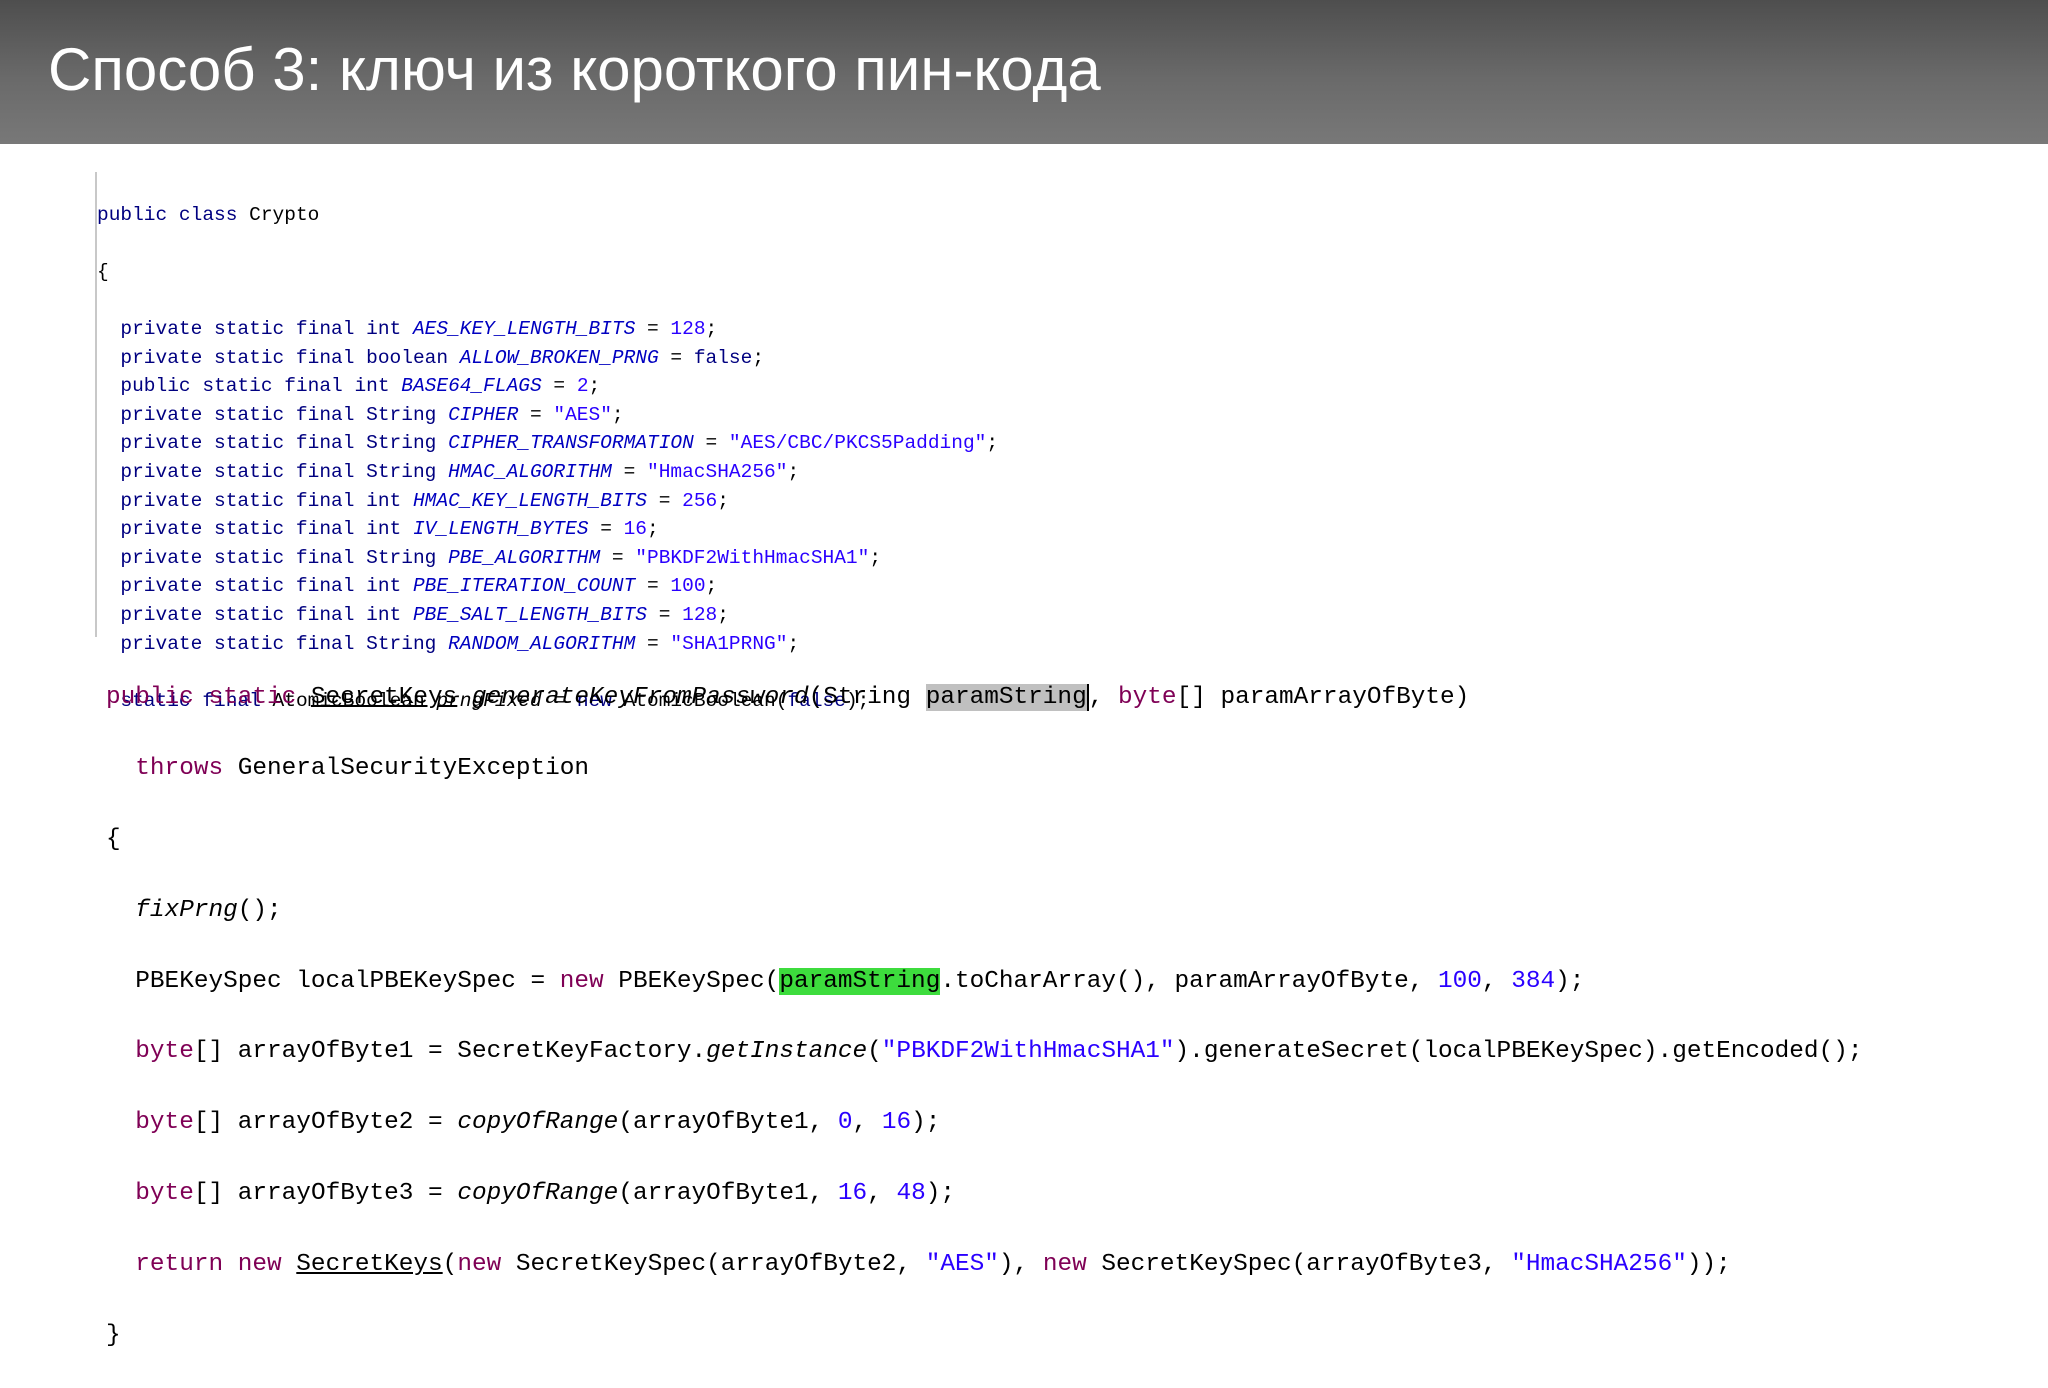 This screenshot has height=1388, width=2048. What do you see at coordinates (530, 471) in the screenshot?
I see `code-constant-name: HMAC_ALGORITHM` at bounding box center [530, 471].